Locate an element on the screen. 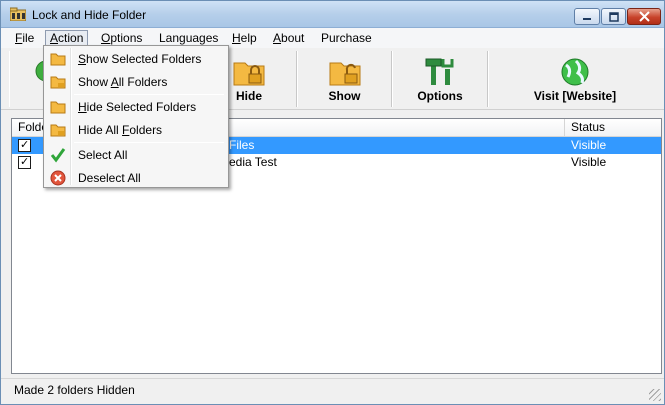  close-icon is located at coordinates (644, 16).